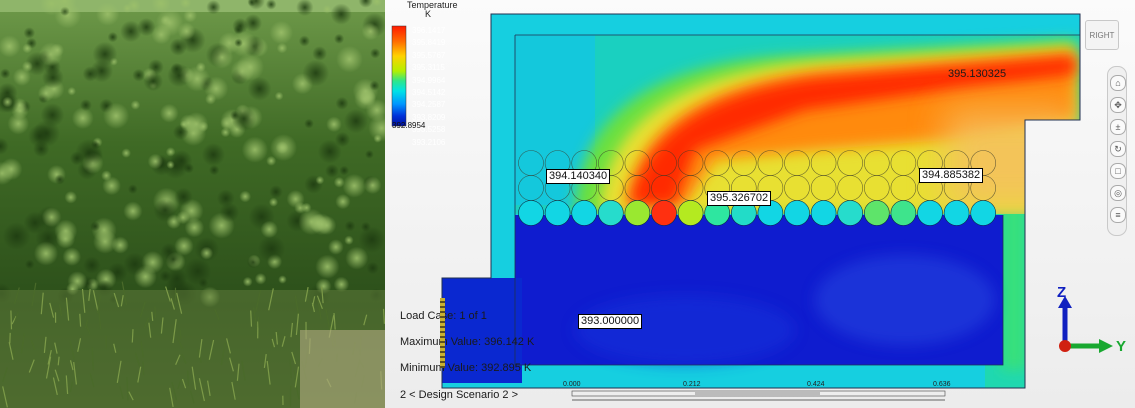 The image size is (1135, 408). What do you see at coordinates (399, 76) in the screenshot?
I see `legend-color-bar` at bounding box center [399, 76].